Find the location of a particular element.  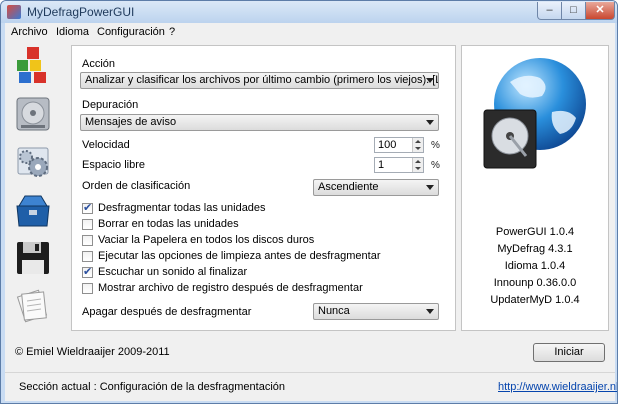

apagar-label: Apagar después de desfragmentar is located at coordinates (167, 312).